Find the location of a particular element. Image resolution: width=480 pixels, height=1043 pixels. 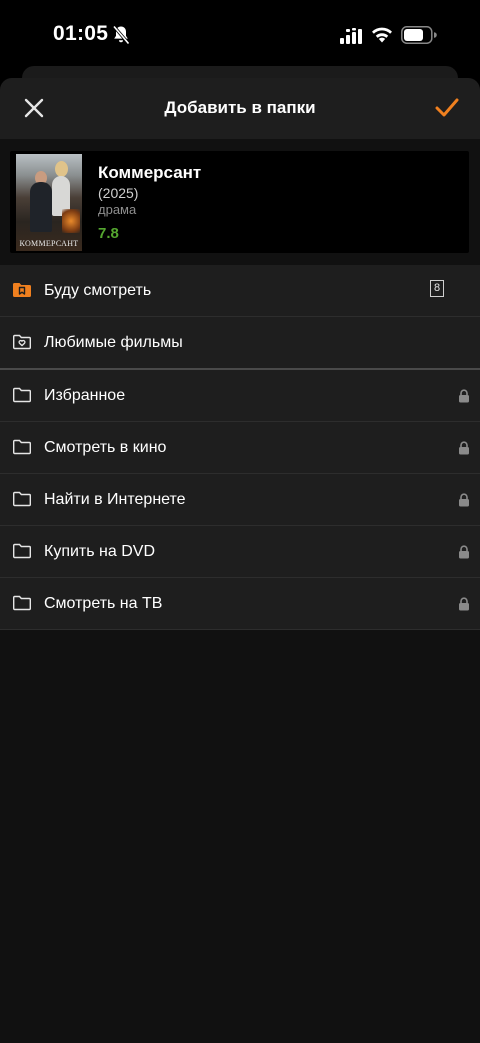

movie-card: КОММЕРСАНТ Коммерсант (2025) драма 7.8 is located at coordinates (239, 202).